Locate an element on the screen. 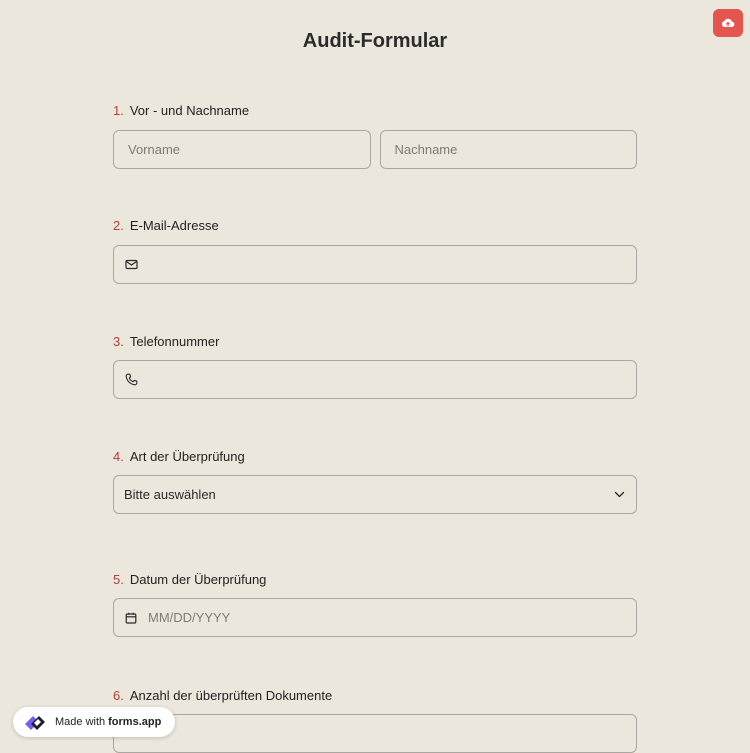 The image size is (750, 753). chevron-down-icon is located at coordinates (619, 495).